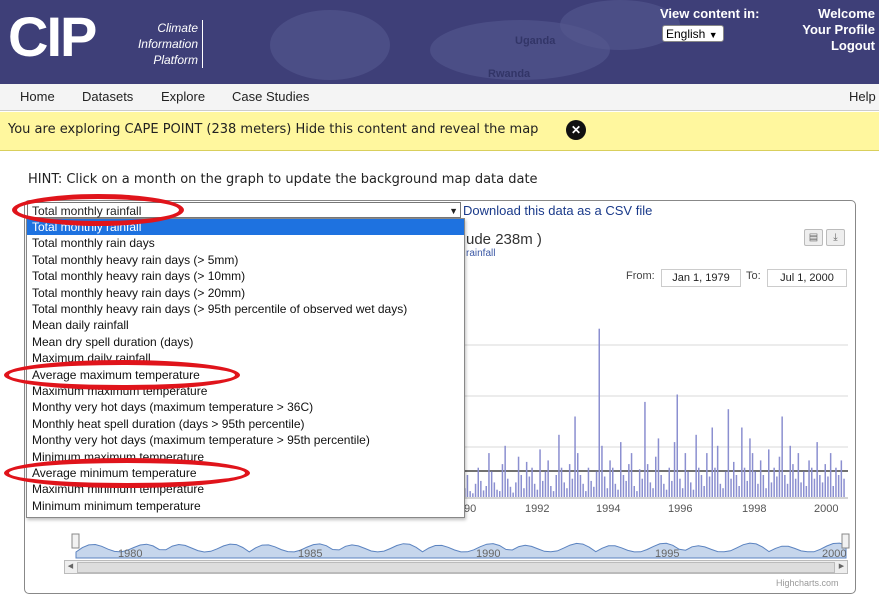 This screenshot has height=604, width=879. I want to click on scroll-right-icon: ▶, so click(841, 566).